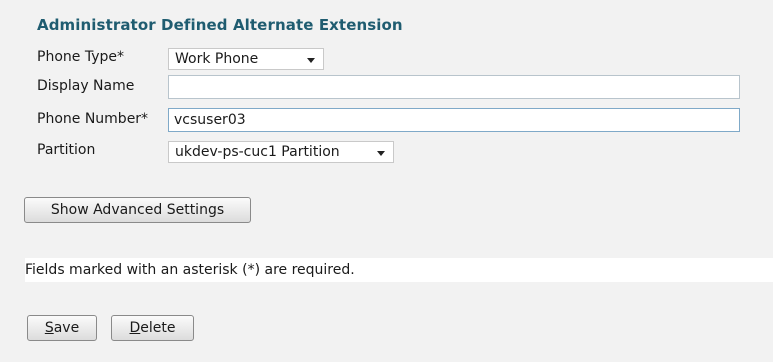 The image size is (773, 362). I want to click on phone-number-label: Phone Number*, so click(93, 119).